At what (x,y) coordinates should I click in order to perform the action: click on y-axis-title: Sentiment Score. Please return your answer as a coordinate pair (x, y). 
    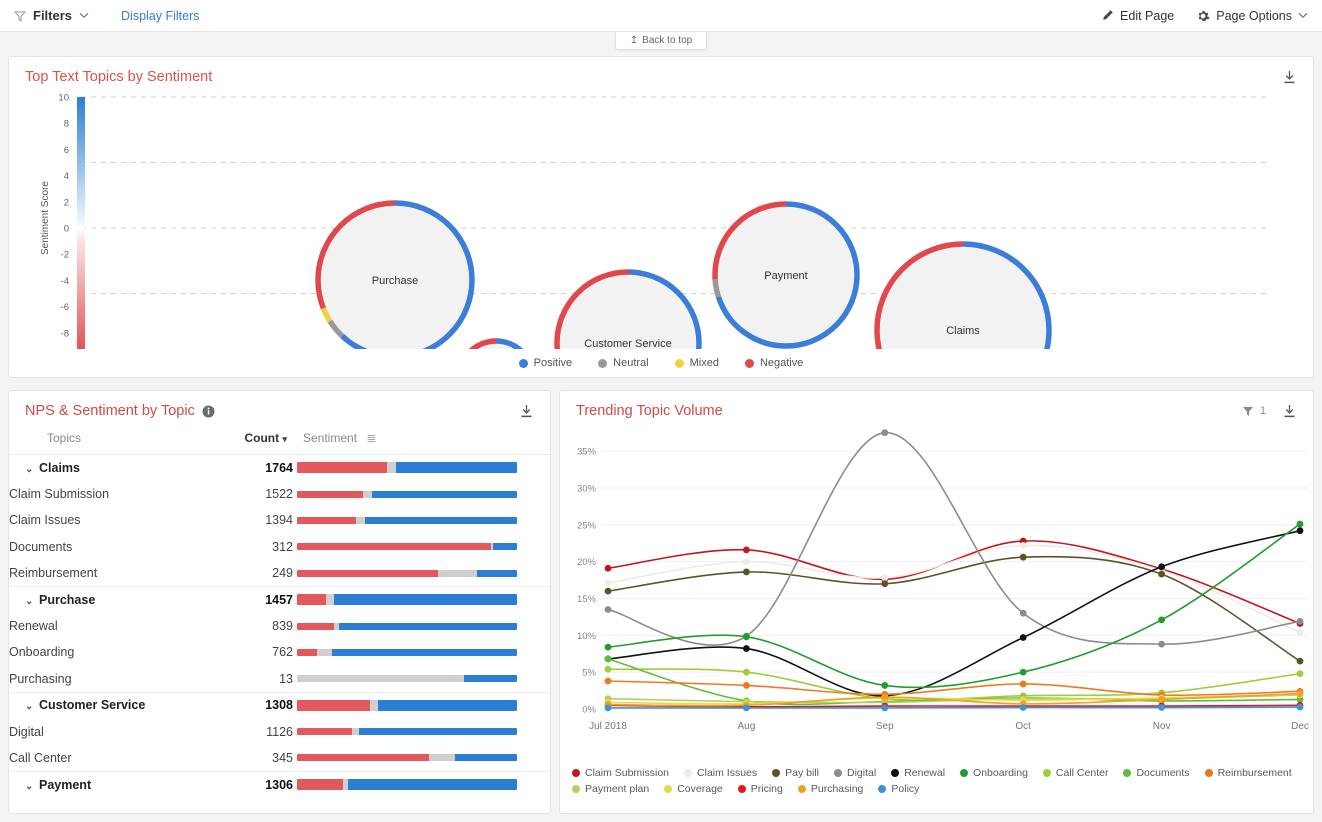
    Looking at the image, I should click on (45, 218).